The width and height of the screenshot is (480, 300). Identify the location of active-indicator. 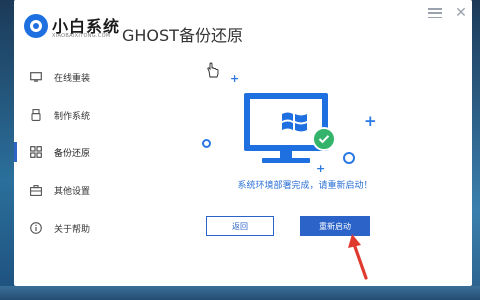
(15, 152).